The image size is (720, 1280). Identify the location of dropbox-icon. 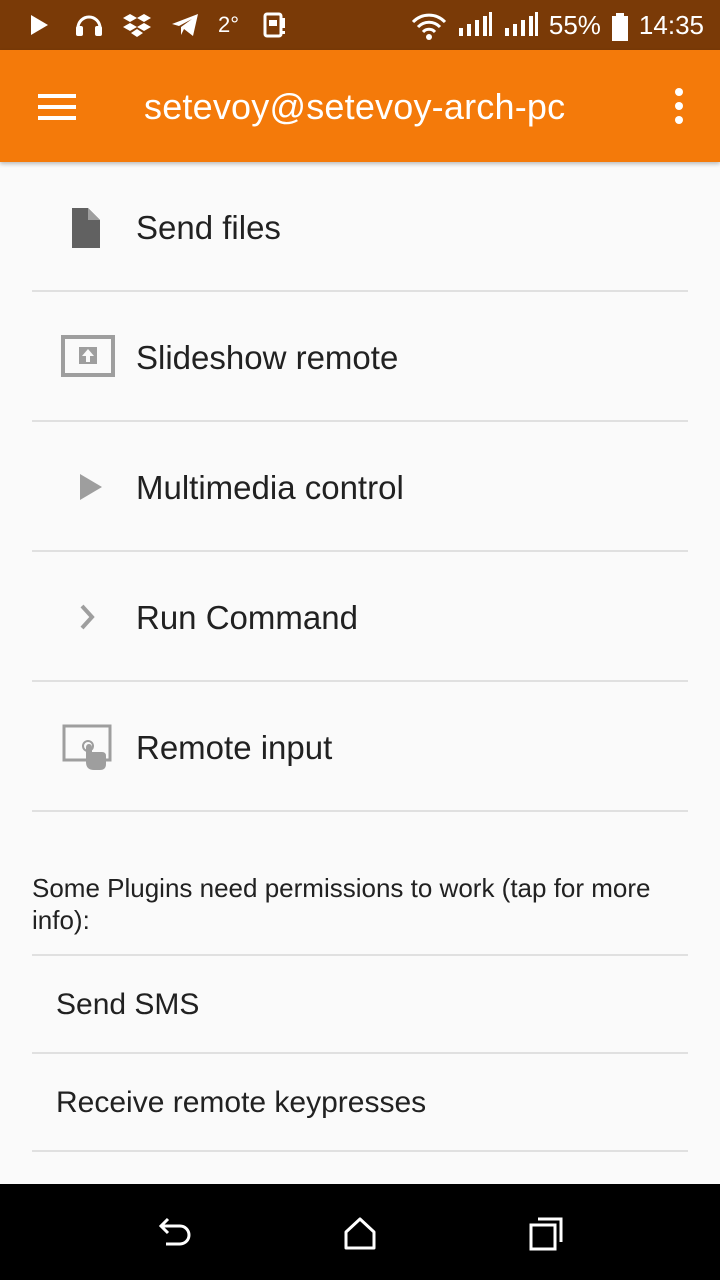
(136, 25).